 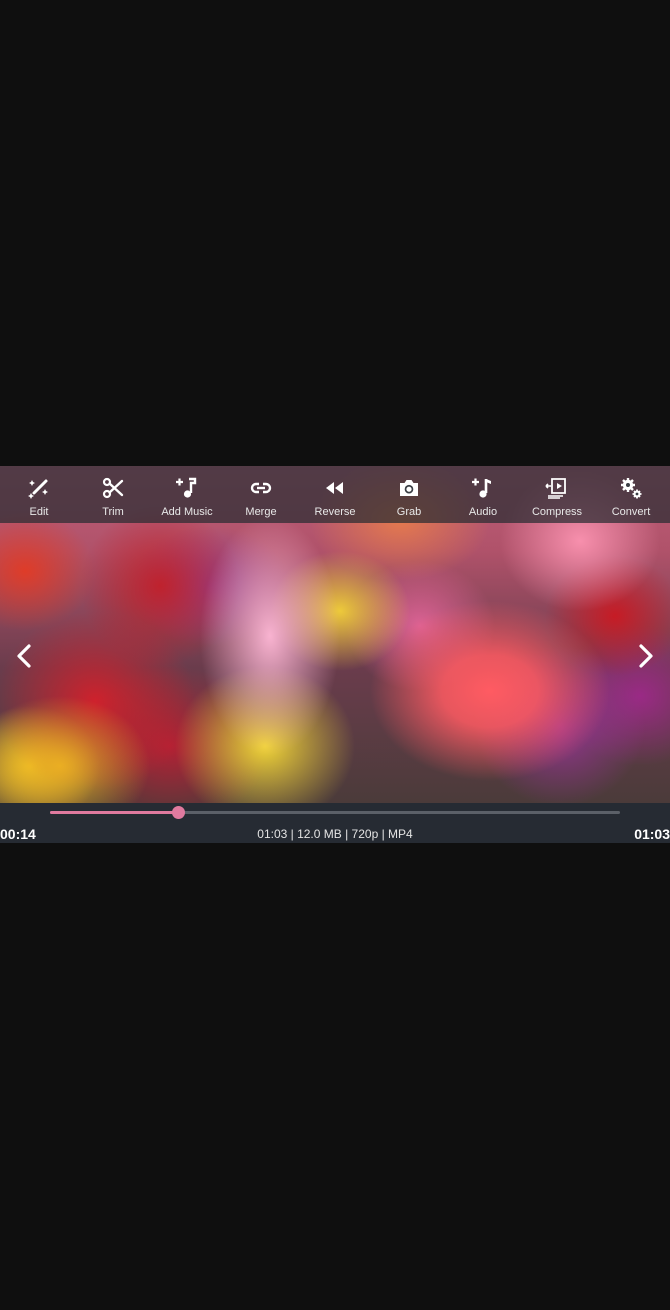 I want to click on reverse-button: Reverse, so click(x=335, y=492).